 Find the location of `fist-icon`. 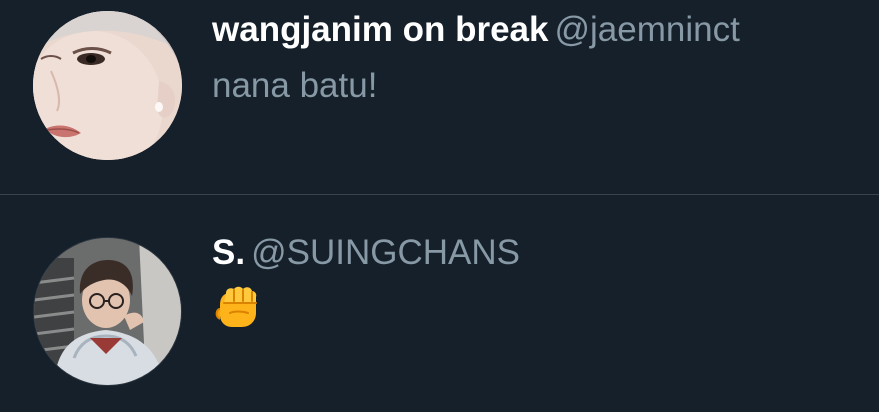

fist-icon is located at coordinates (236, 306).